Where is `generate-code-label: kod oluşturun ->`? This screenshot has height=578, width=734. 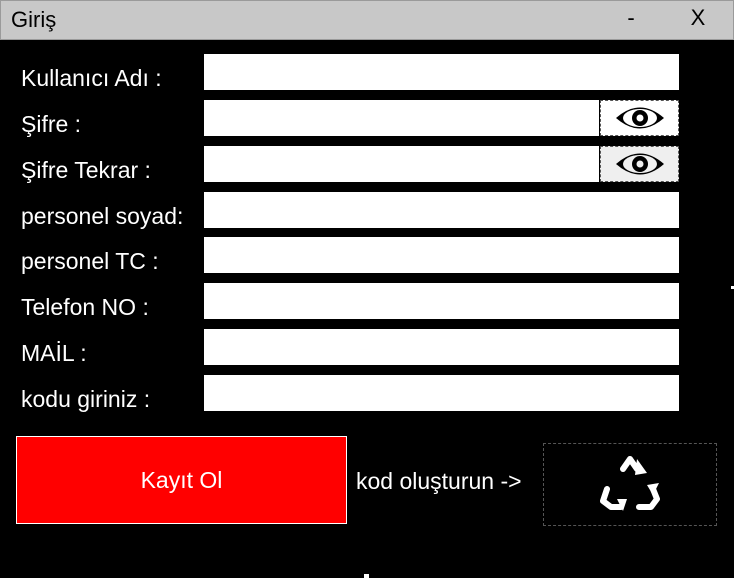
generate-code-label: kod oluşturun -> is located at coordinates (439, 481).